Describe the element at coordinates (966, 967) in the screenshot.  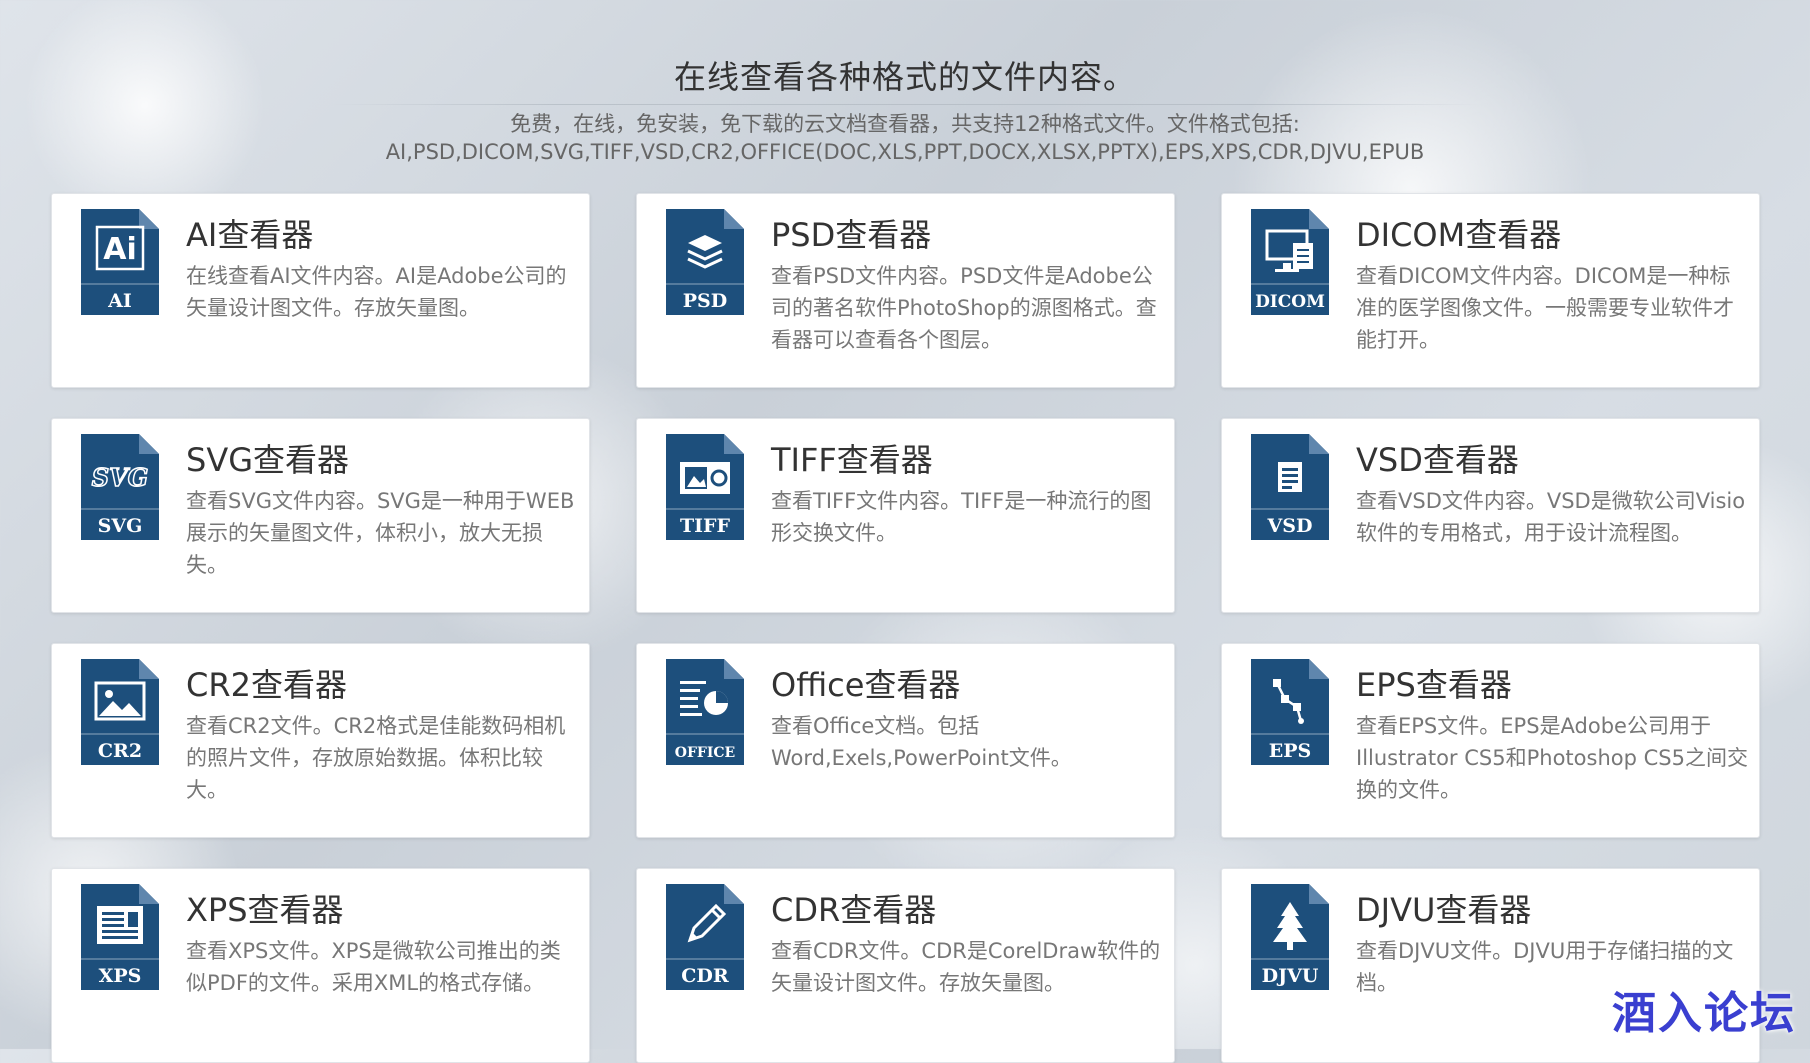
I see `viewer-description: 查看CDR文件。CDR是CorelDraw软件的矢量设计图文件。存放矢量图。` at that location.